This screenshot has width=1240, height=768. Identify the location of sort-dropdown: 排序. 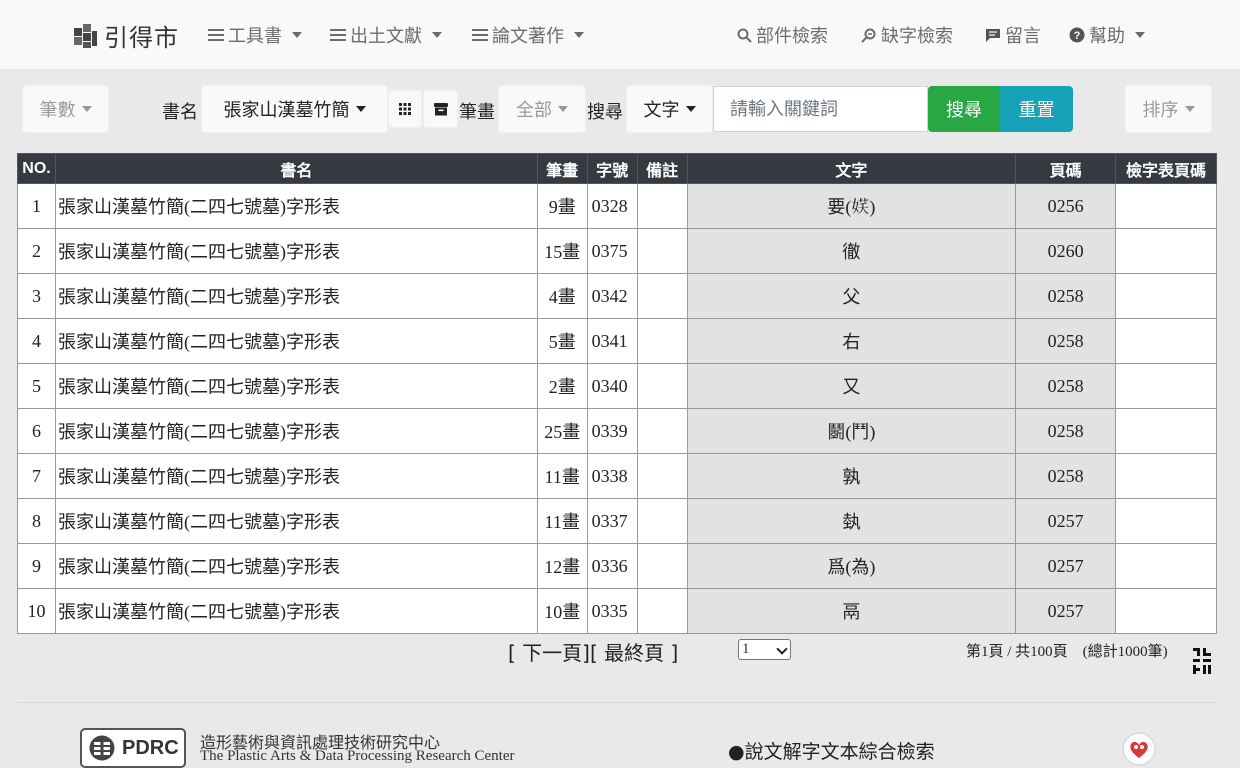
(1168, 109).